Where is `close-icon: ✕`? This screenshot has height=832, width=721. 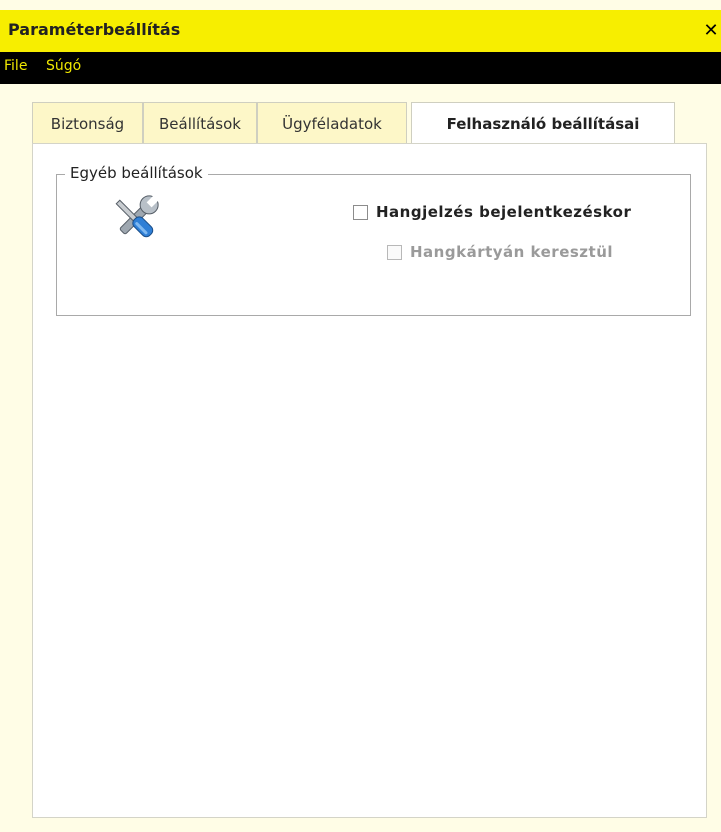
close-icon: ✕ is located at coordinates (711, 30).